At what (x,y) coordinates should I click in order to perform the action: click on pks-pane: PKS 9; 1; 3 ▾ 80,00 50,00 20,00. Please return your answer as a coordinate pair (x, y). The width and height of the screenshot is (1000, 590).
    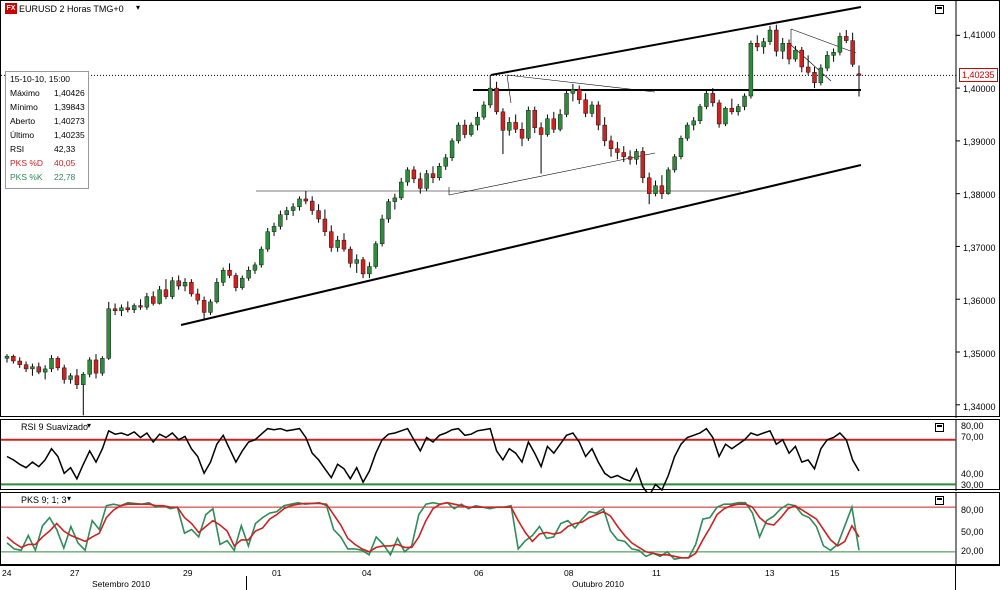
    Looking at the image, I should click on (500, 529).